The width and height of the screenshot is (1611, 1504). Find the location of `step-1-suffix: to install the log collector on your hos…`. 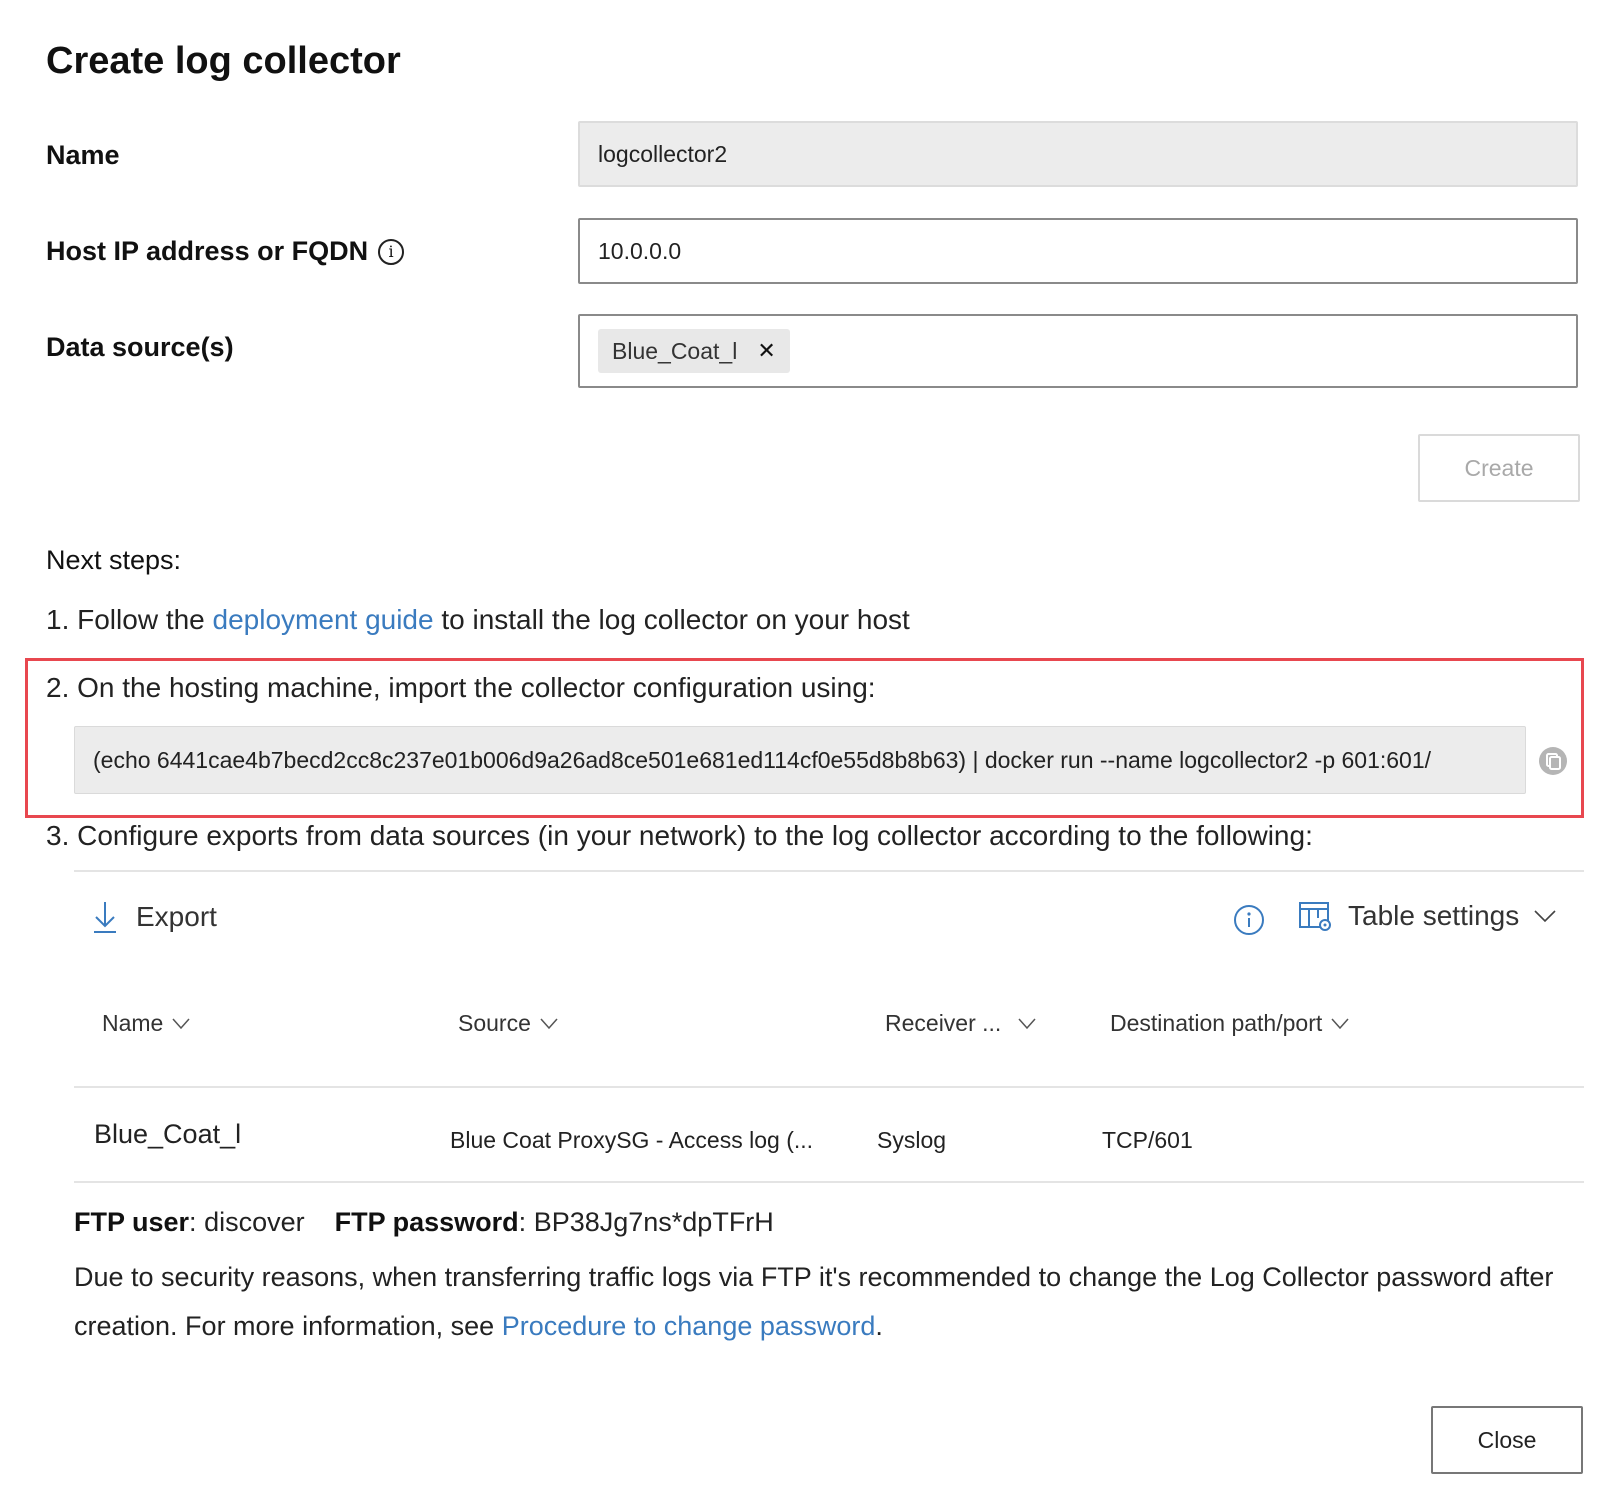

step-1-suffix: to install the log collector on your hos… is located at coordinates (671, 619).